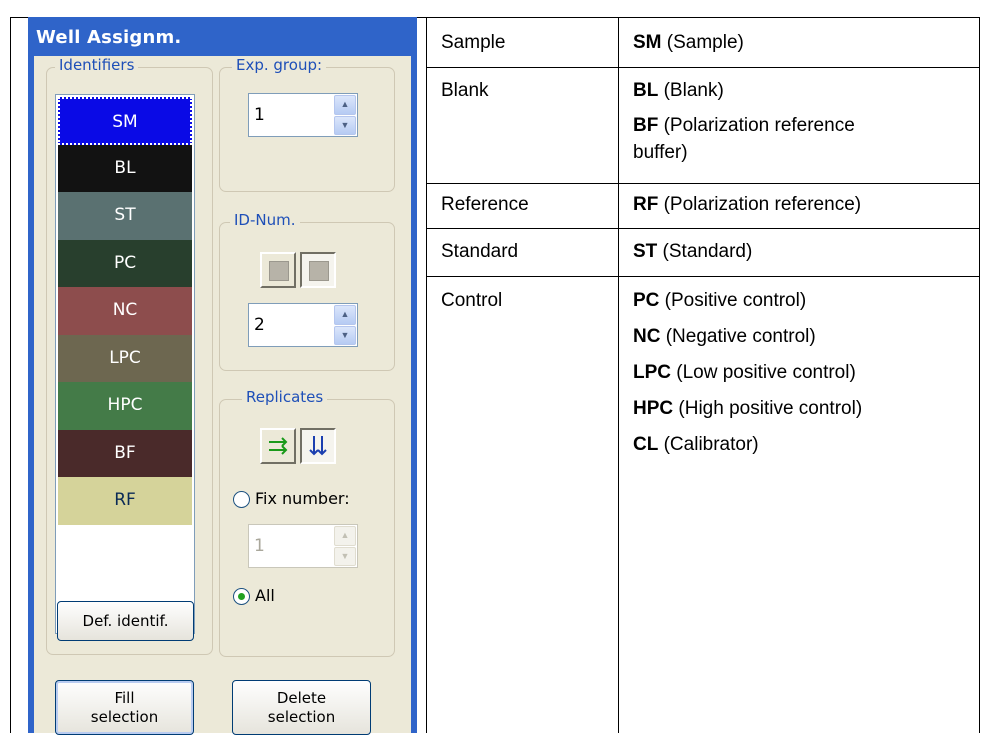 The height and width of the screenshot is (735, 990). What do you see at coordinates (485, 204) in the screenshot?
I see `type-cell-reference: Reference` at bounding box center [485, 204].